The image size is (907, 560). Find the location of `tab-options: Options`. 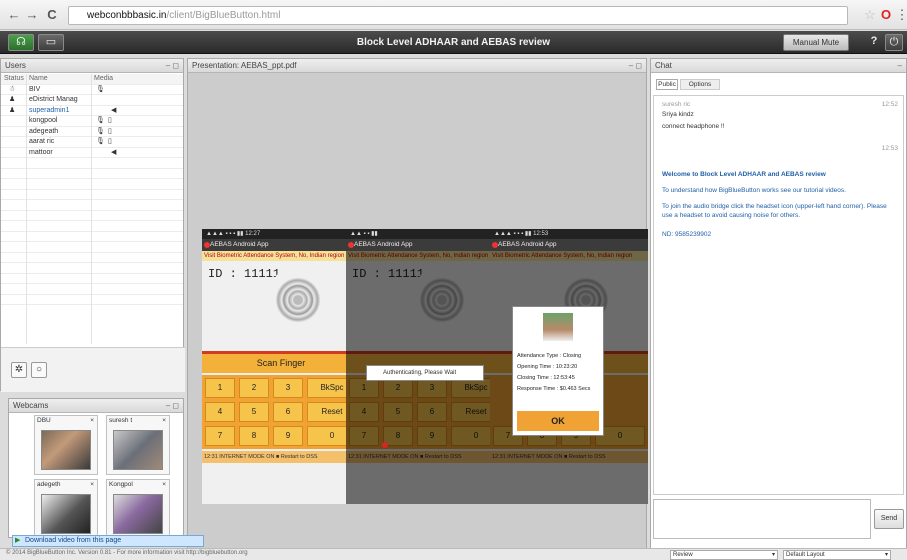

tab-options: Options is located at coordinates (700, 84).